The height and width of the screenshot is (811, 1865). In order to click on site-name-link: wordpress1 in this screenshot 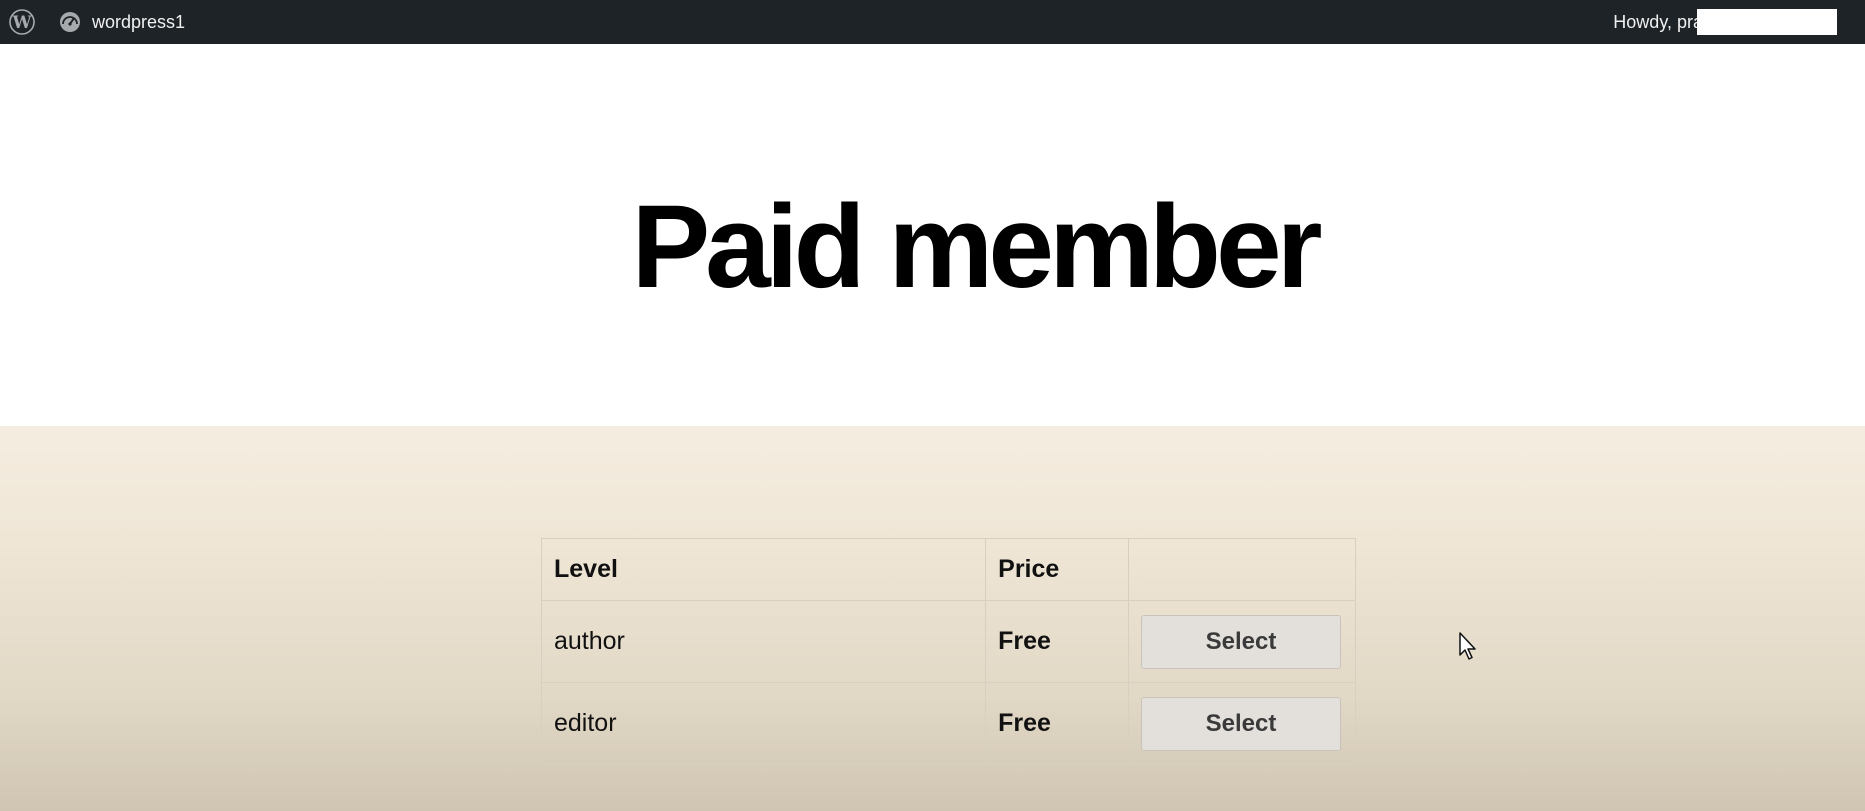, I will do `click(118, 22)`.